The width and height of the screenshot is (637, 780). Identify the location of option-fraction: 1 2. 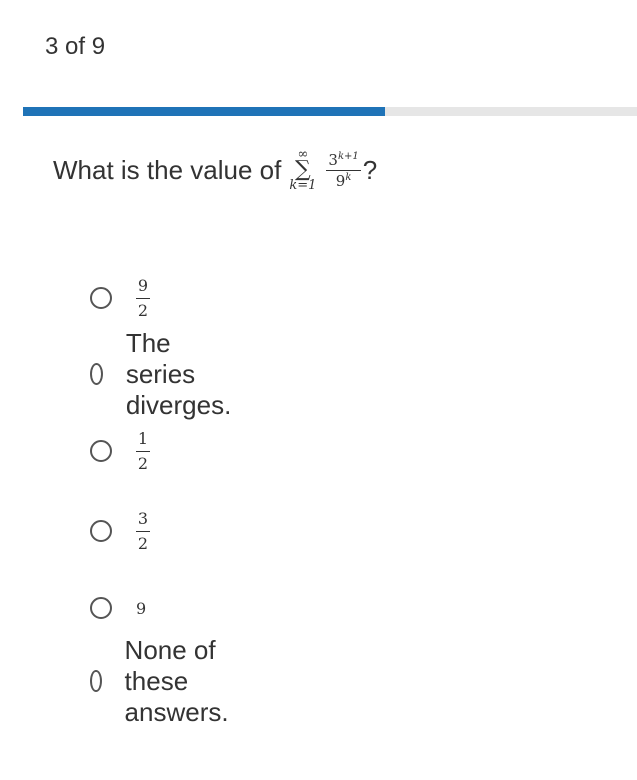
(143, 450).